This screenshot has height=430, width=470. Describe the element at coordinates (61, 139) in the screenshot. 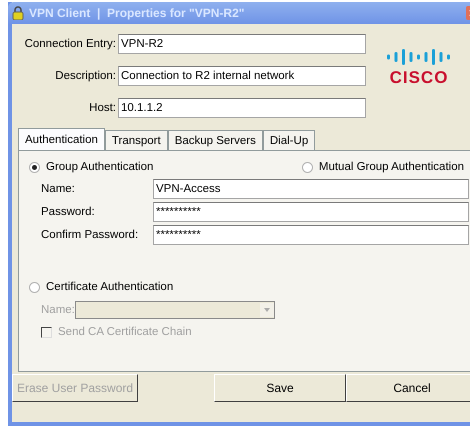

I see `tab: Authentication` at that location.